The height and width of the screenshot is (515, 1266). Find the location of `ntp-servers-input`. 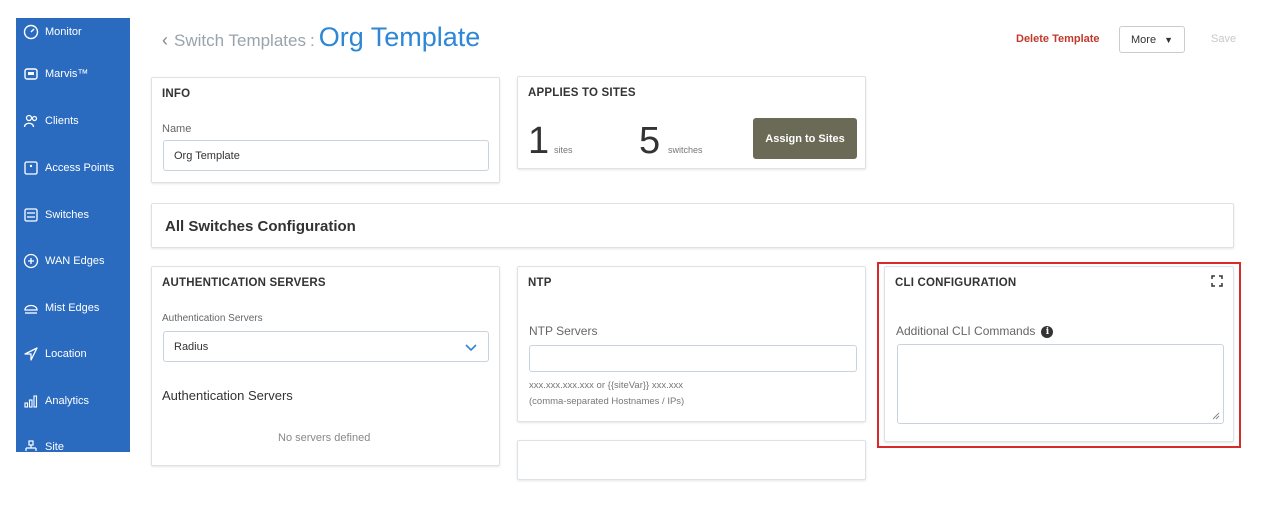

ntp-servers-input is located at coordinates (693, 358).